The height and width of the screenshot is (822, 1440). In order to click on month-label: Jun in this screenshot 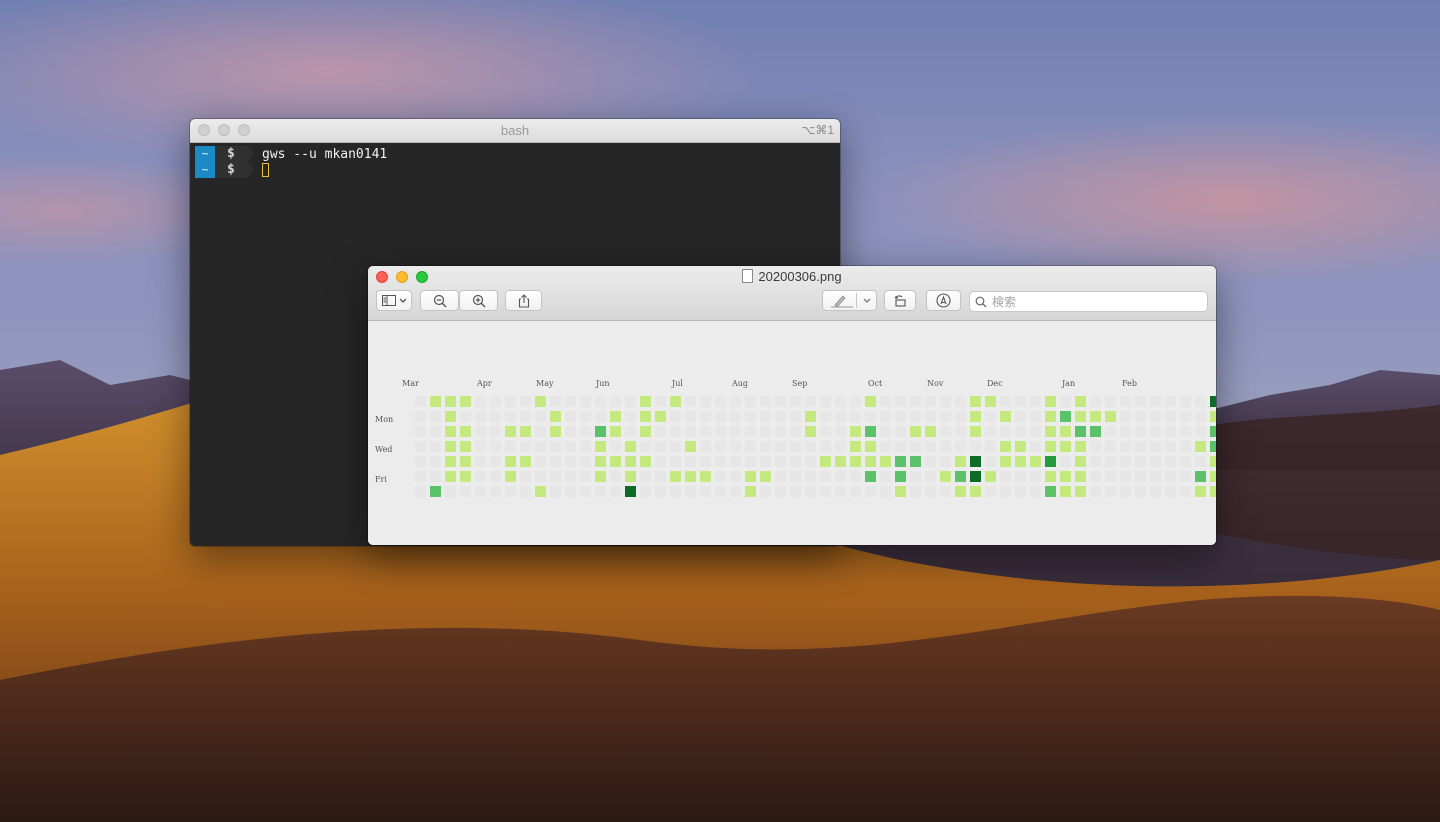, I will do `click(603, 383)`.